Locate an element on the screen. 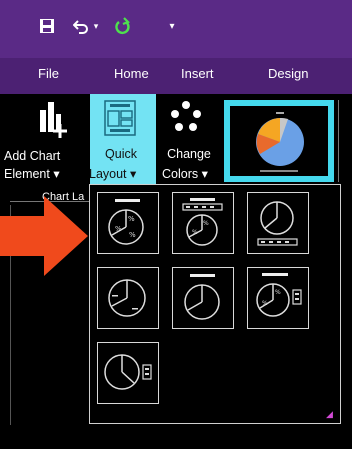  pie-chart-preview-icon is located at coordinates (280, 142).